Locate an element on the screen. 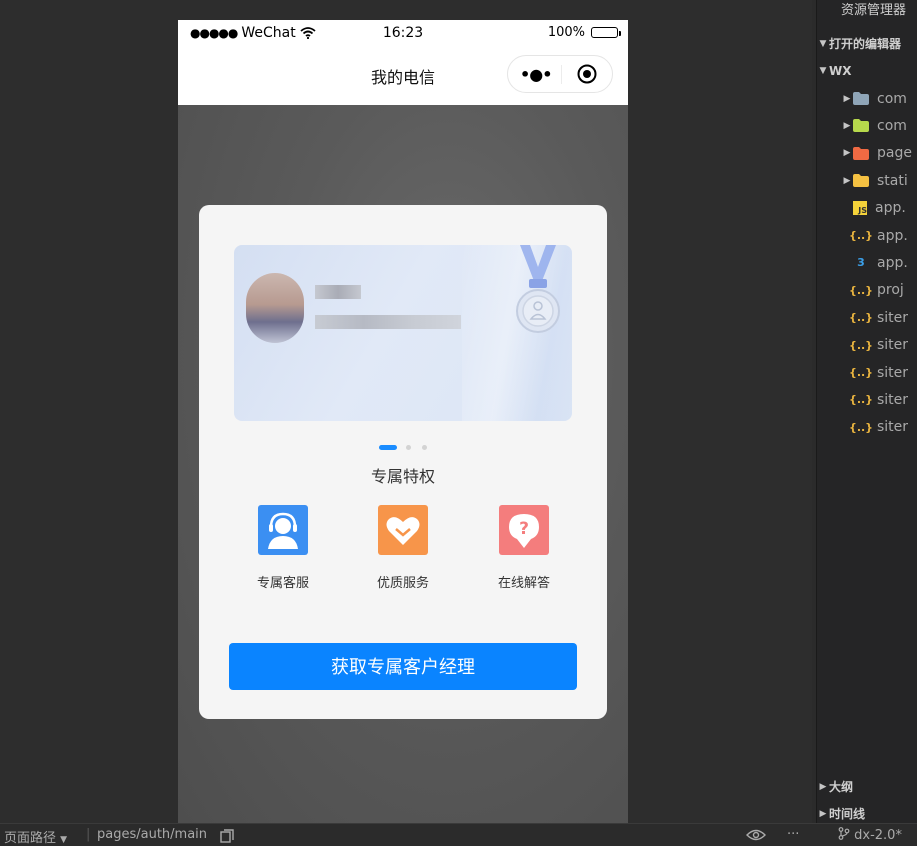 The height and width of the screenshot is (846, 917). outline-section: ▶ 大纲 is located at coordinates (867, 786).